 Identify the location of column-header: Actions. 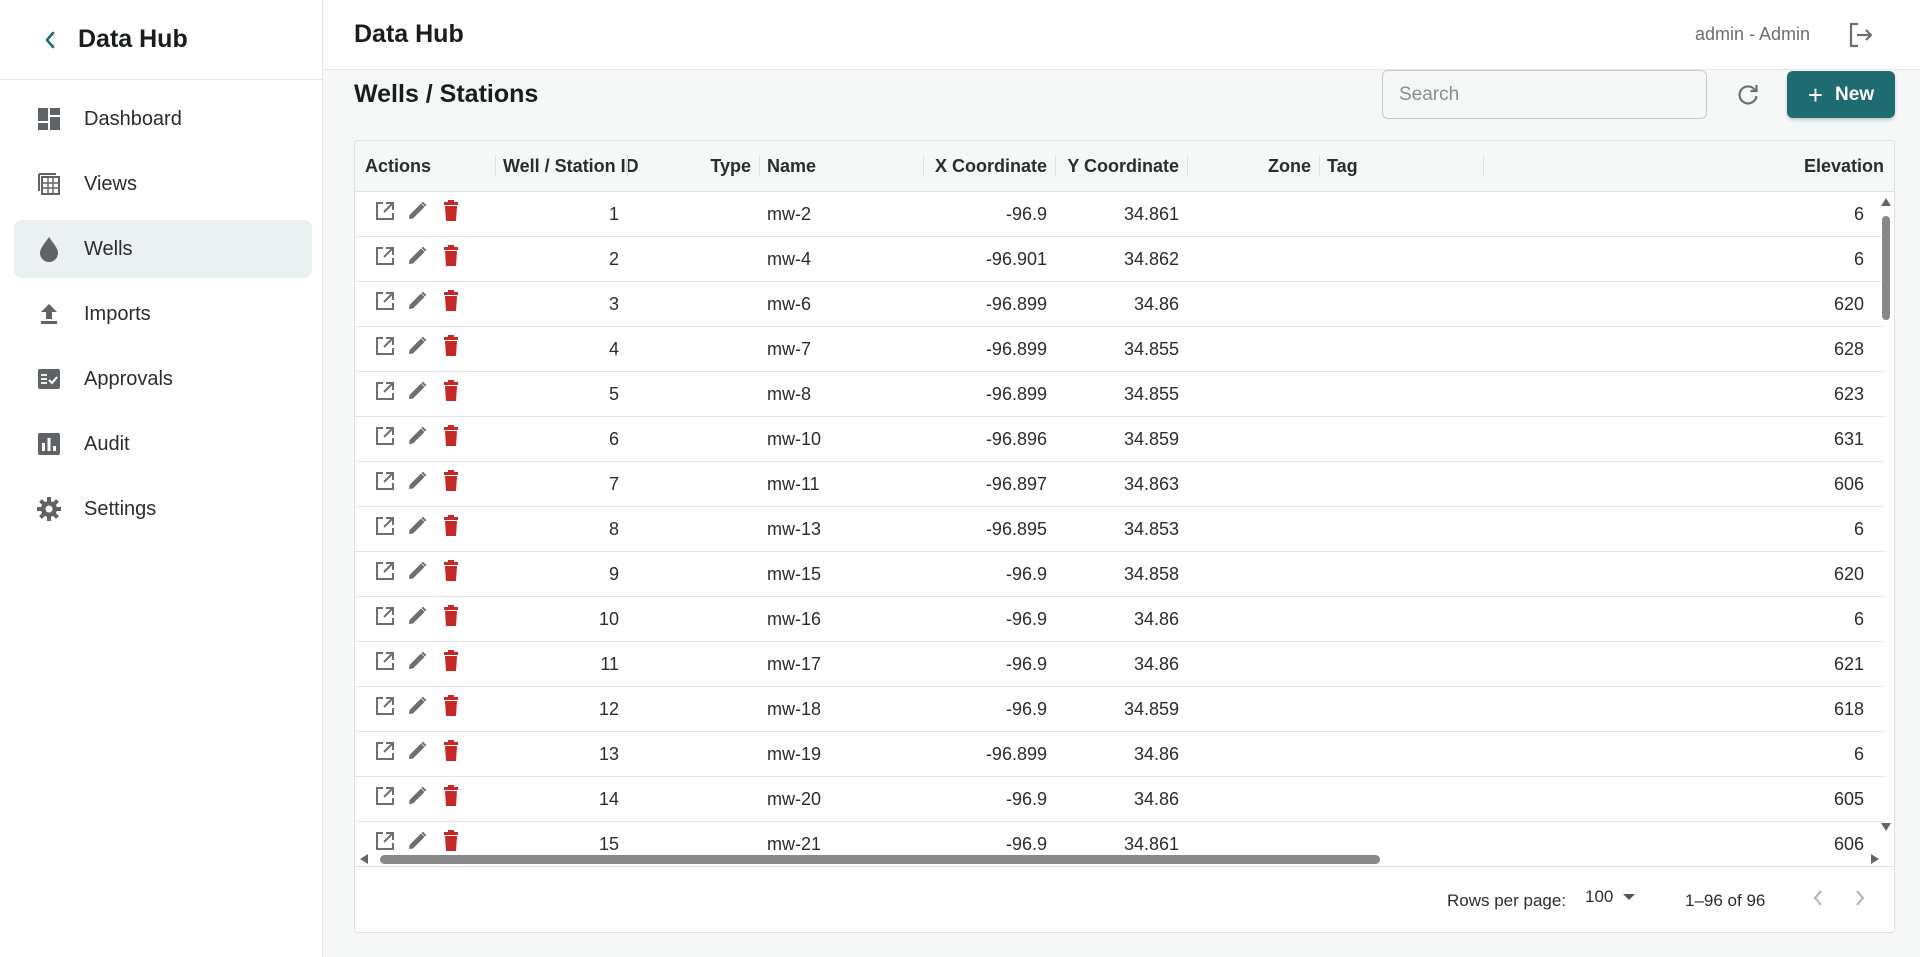
(425, 166).